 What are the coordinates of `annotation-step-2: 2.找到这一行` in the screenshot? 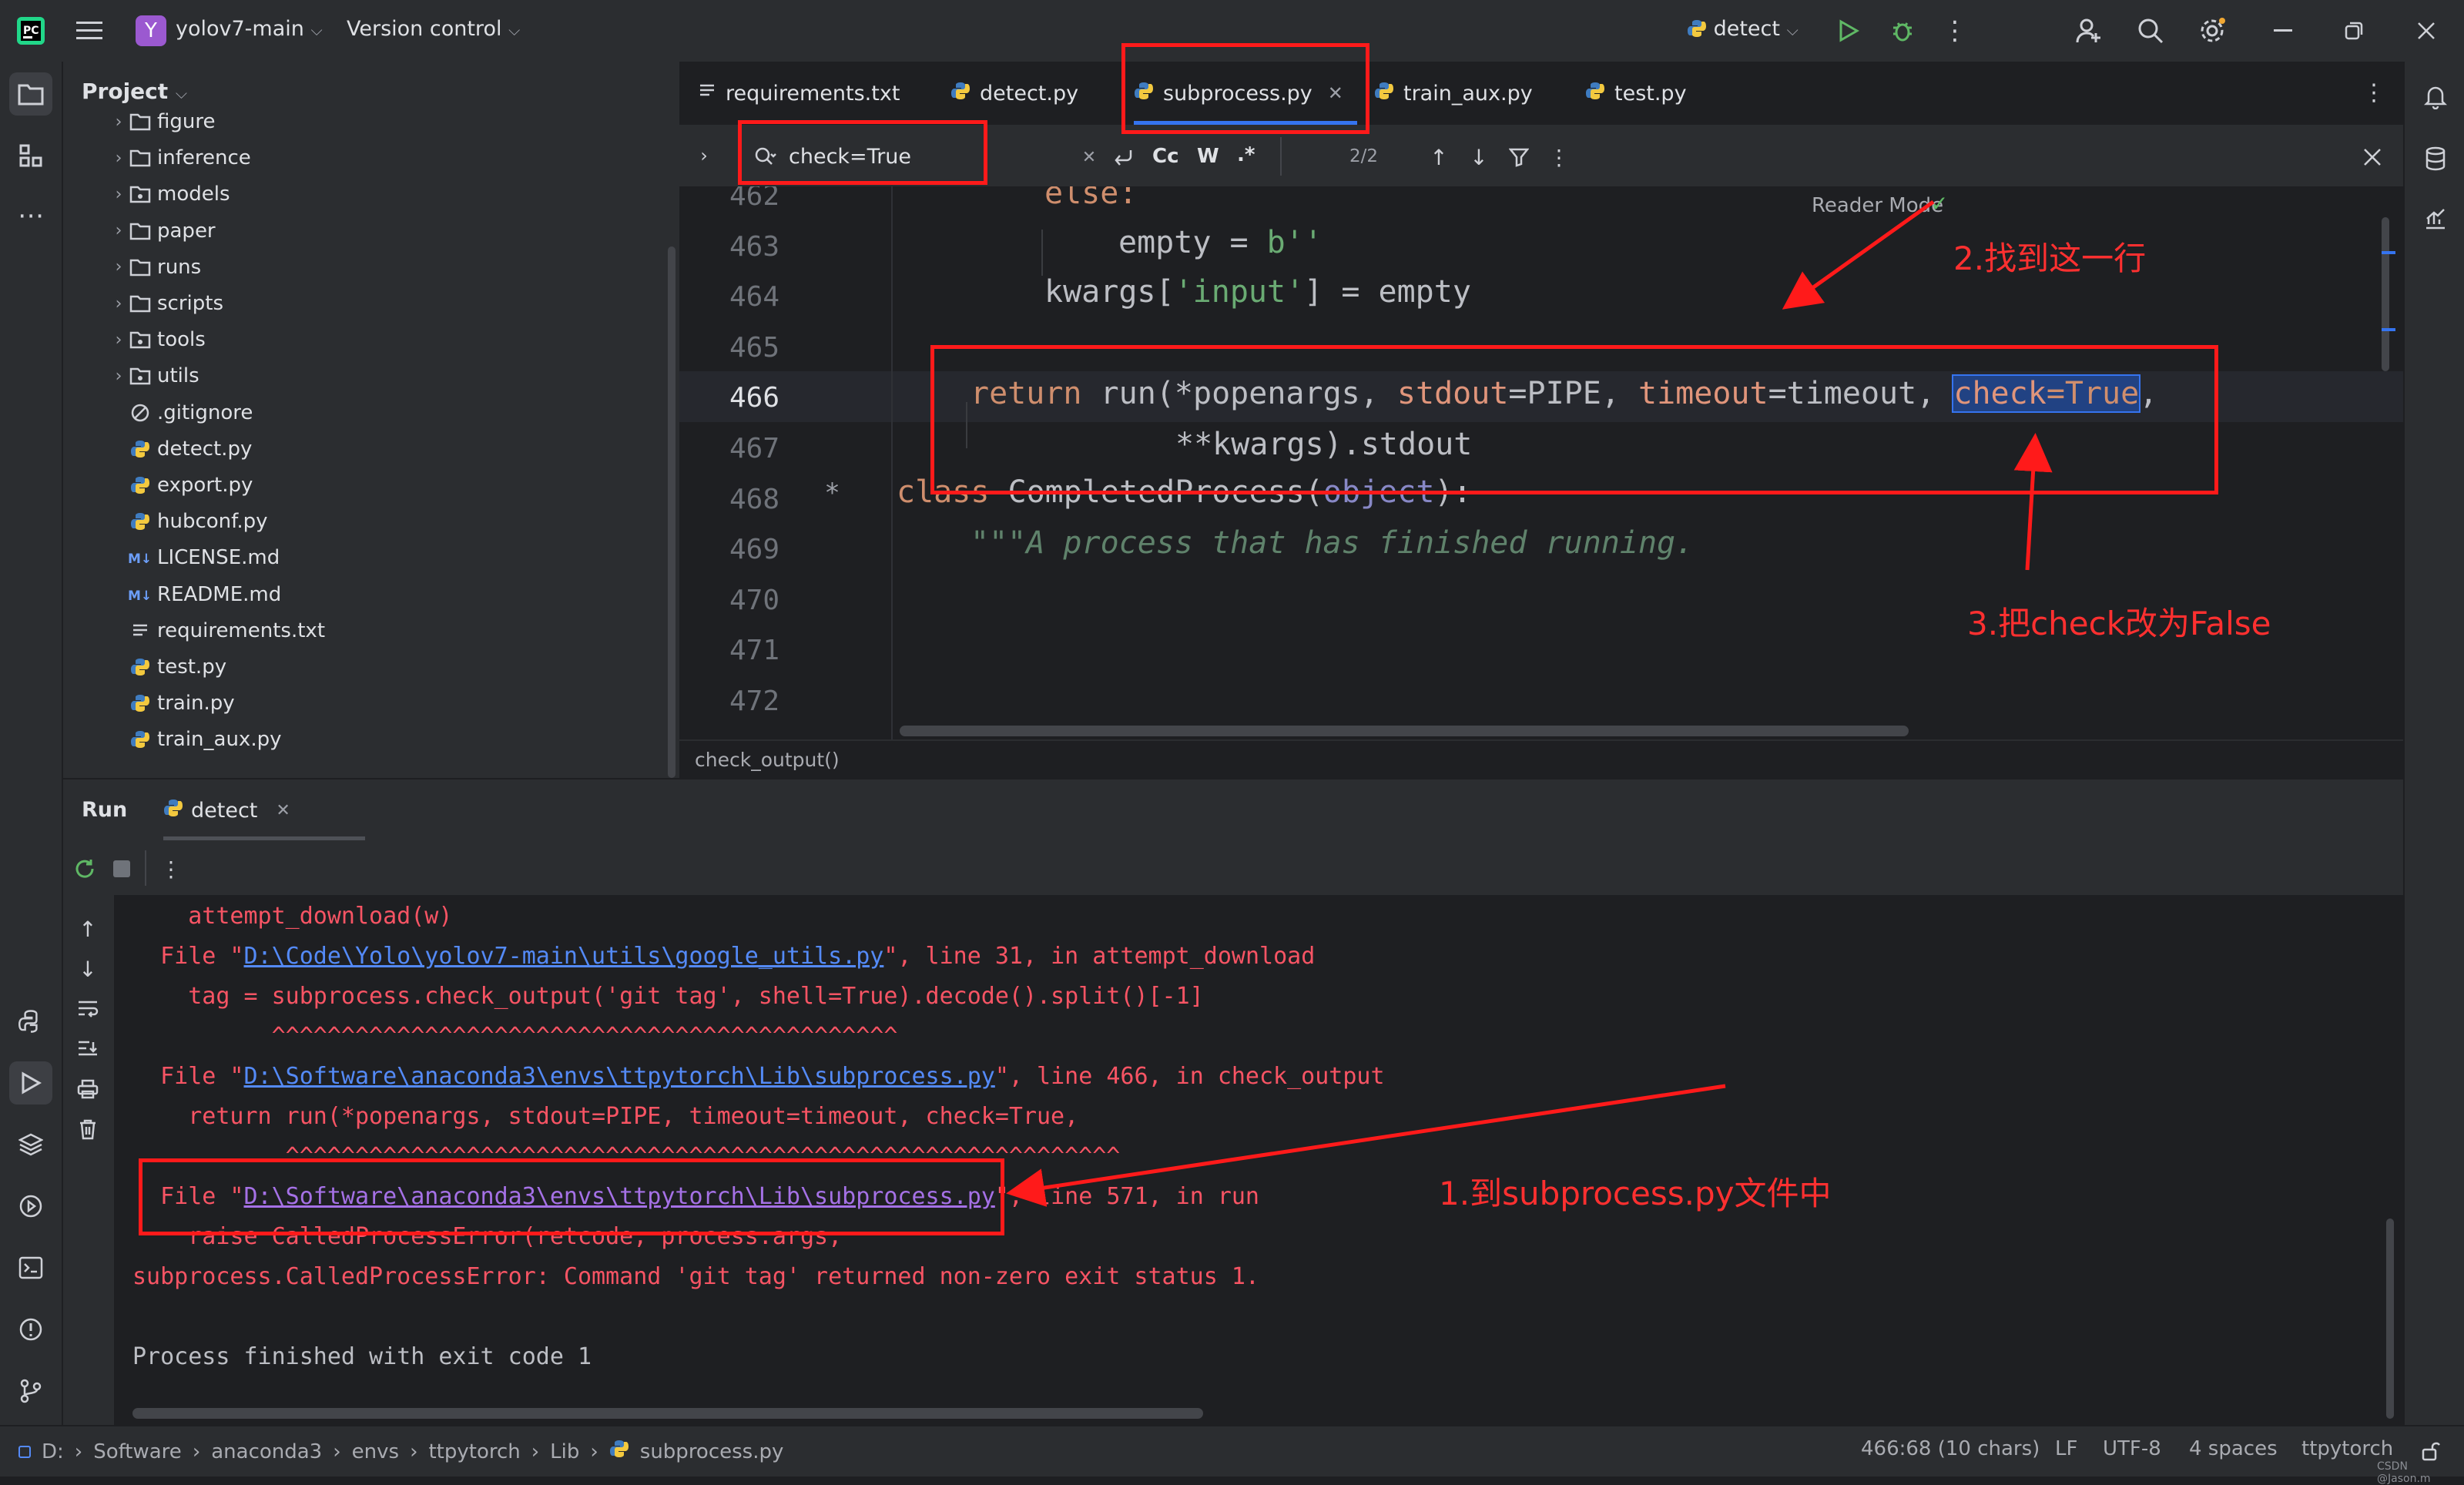 It's located at (2050, 258).